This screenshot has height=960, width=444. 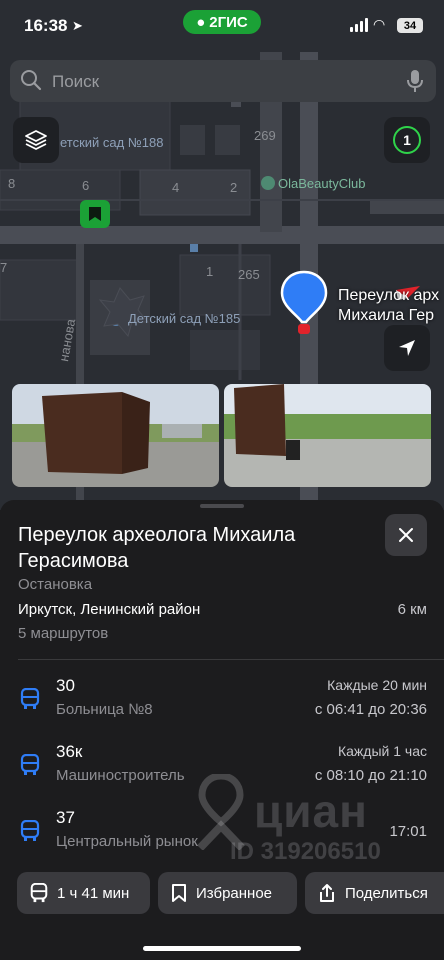 I want to click on route-number: 36к, so click(x=69, y=751).